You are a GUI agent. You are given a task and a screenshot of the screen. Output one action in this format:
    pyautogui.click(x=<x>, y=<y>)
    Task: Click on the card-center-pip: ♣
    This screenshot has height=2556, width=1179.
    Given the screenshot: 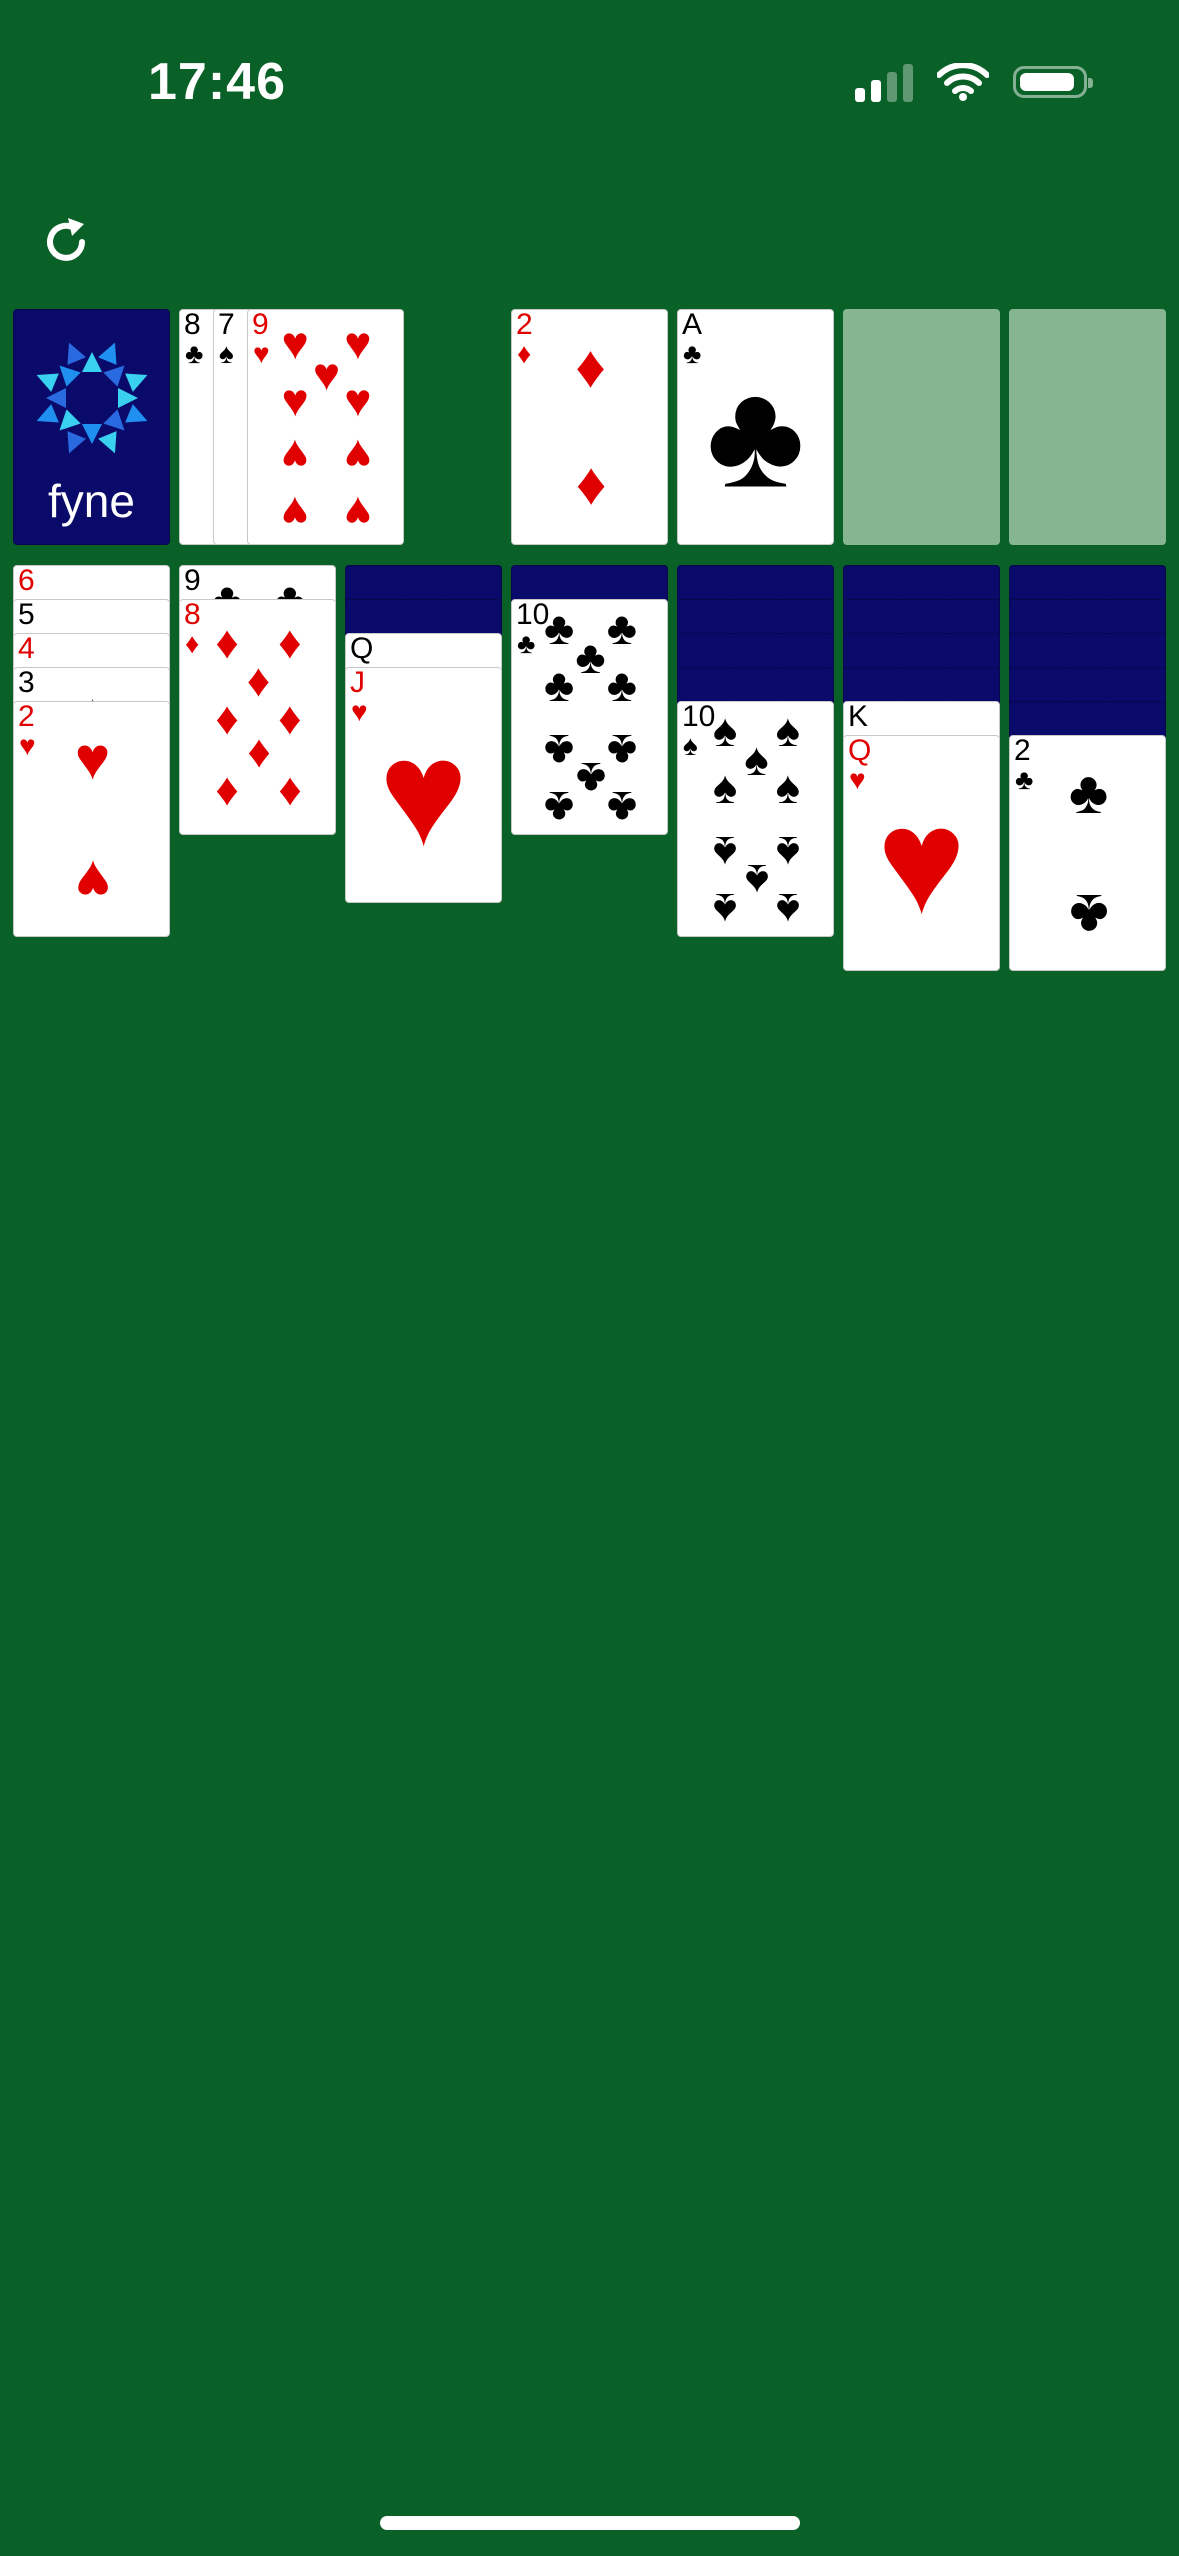 What is the action you would take?
    pyautogui.click(x=755, y=434)
    